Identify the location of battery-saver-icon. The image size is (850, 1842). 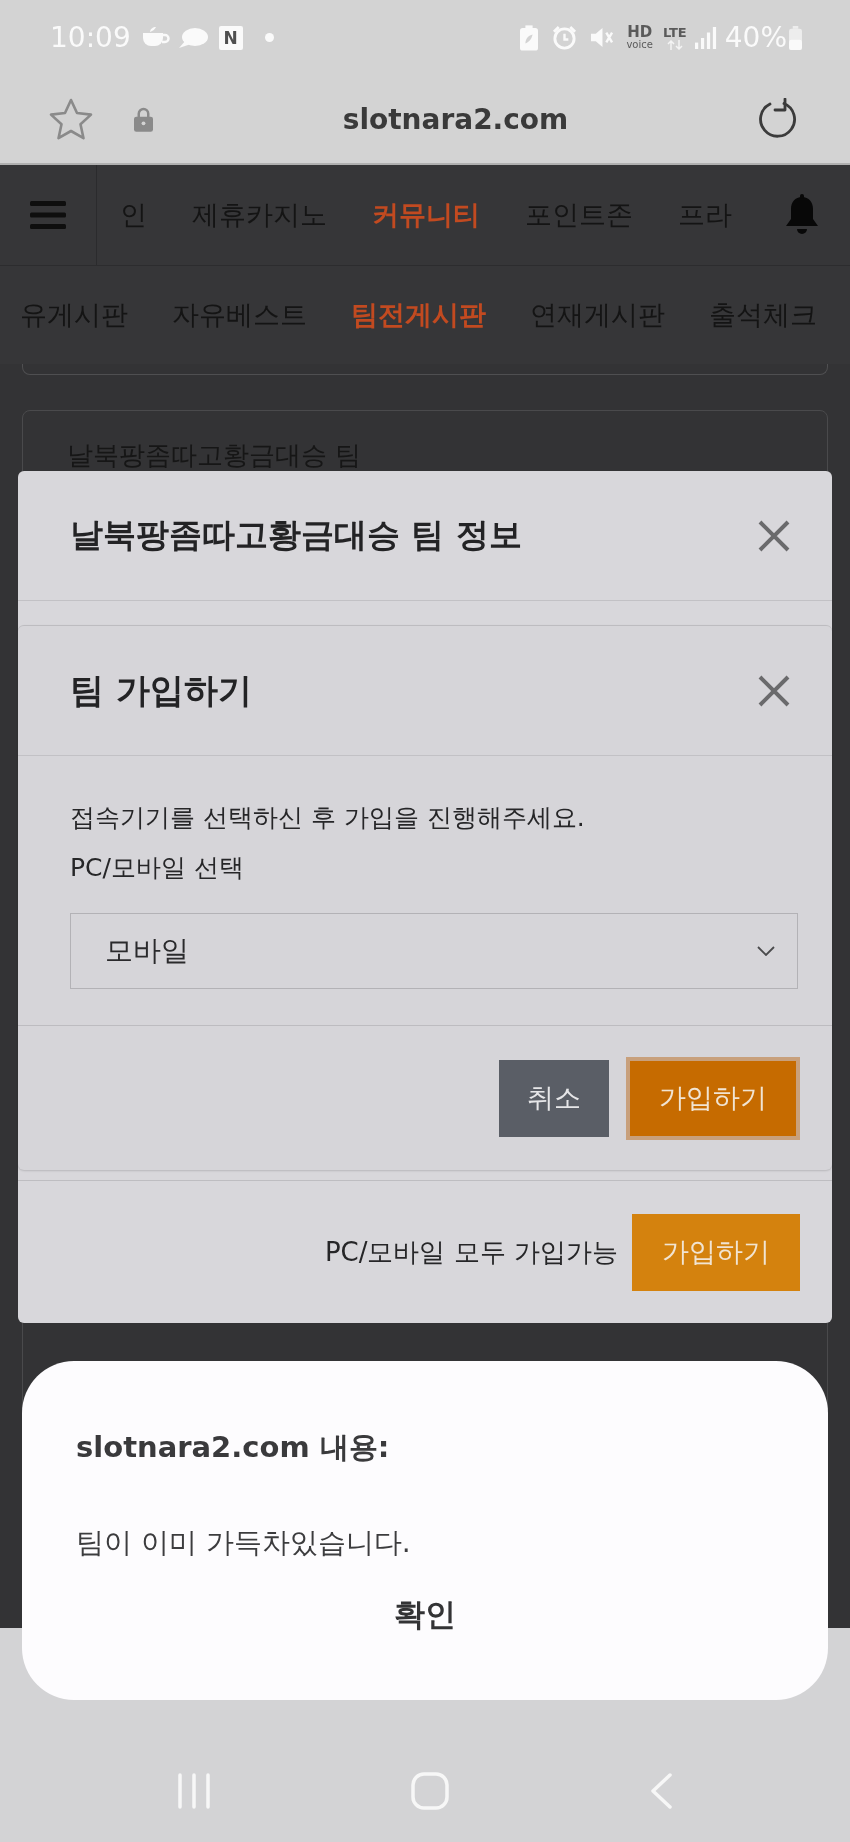
(529, 37).